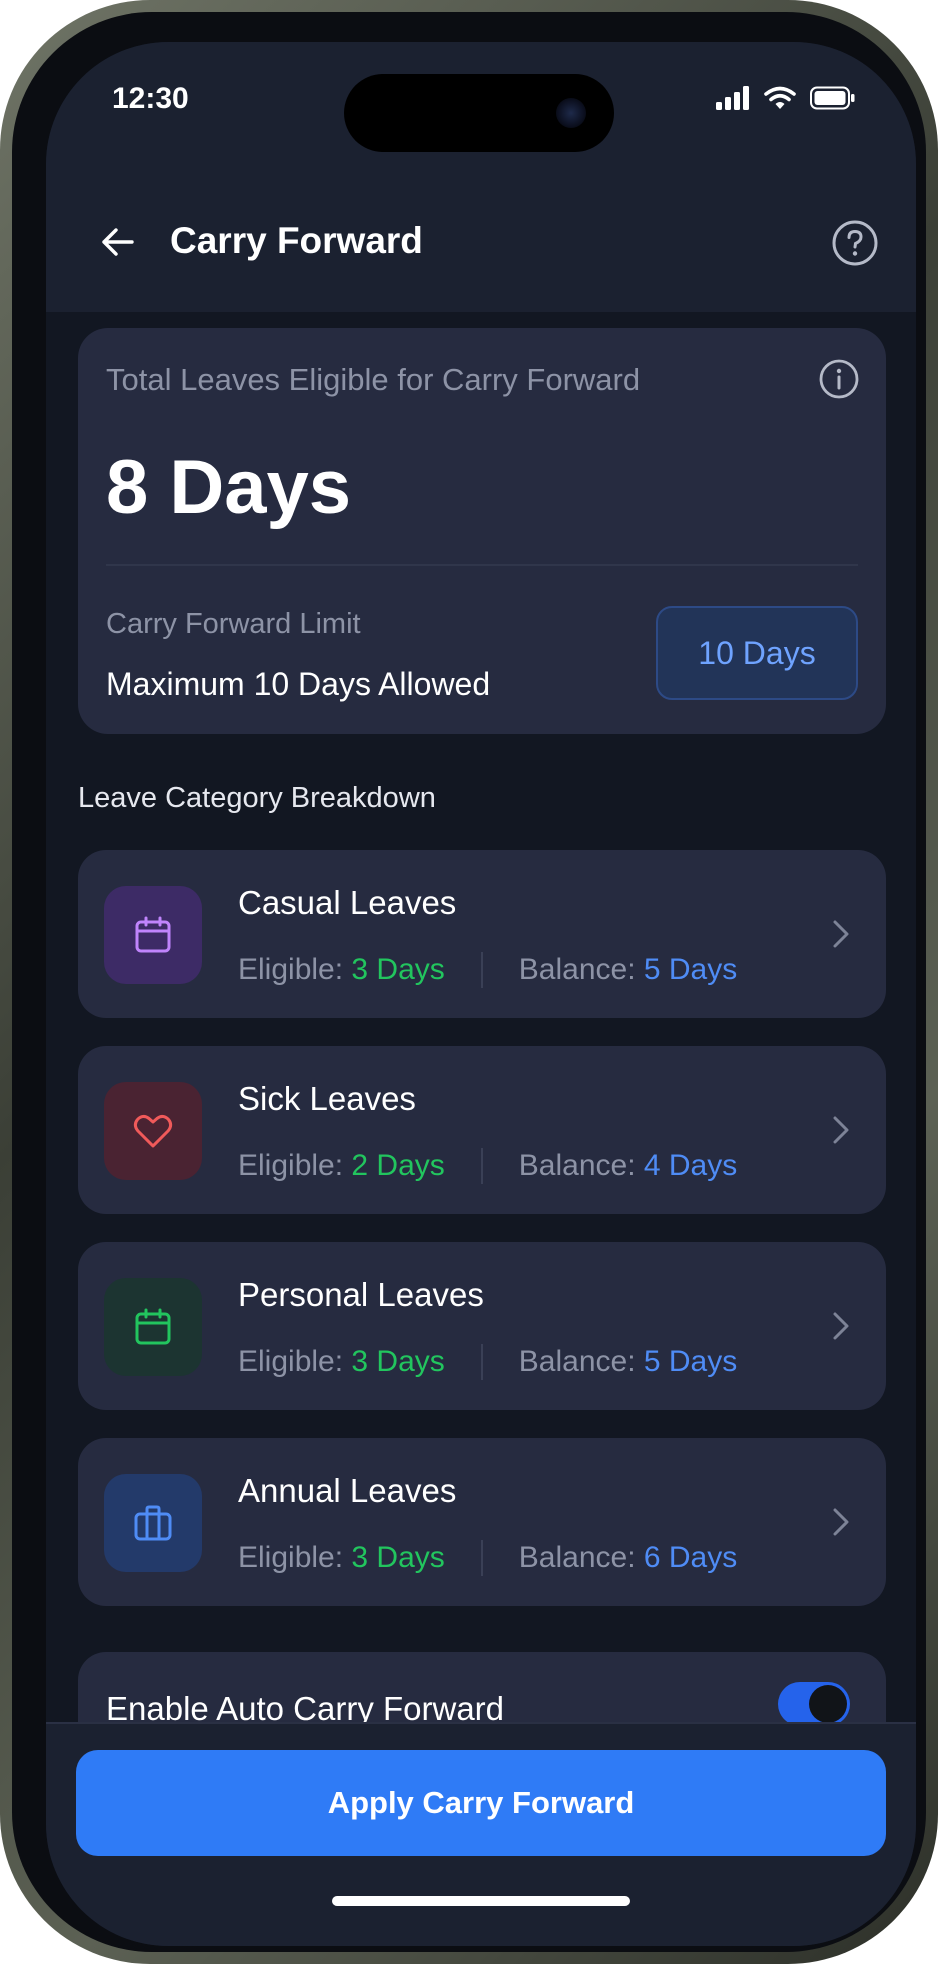  I want to click on summary-value: 8 Days, so click(229, 487).